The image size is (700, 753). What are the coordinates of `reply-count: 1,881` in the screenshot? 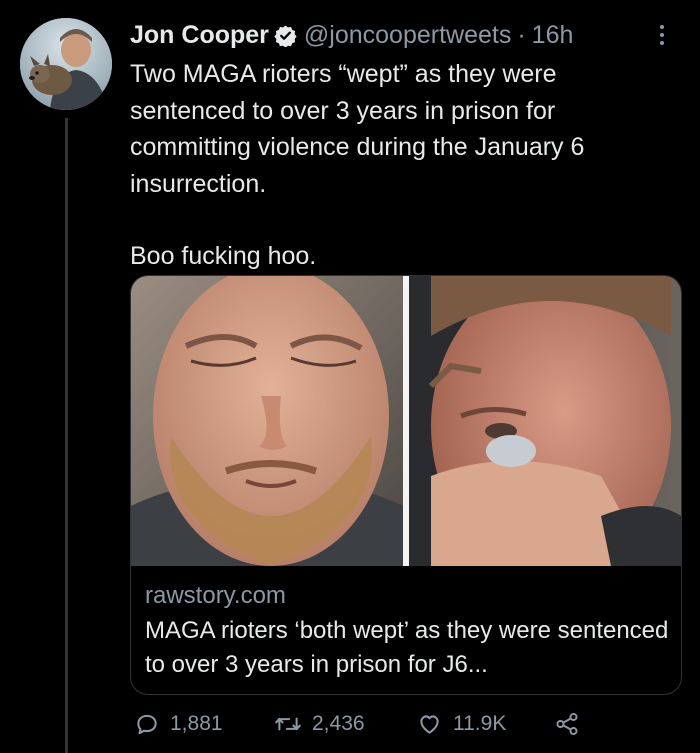 It's located at (196, 723).